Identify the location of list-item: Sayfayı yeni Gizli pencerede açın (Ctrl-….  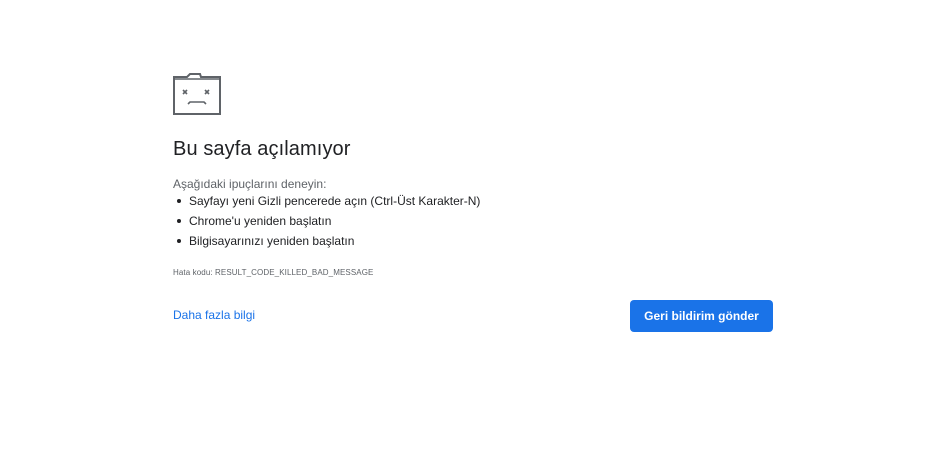
(326, 203).